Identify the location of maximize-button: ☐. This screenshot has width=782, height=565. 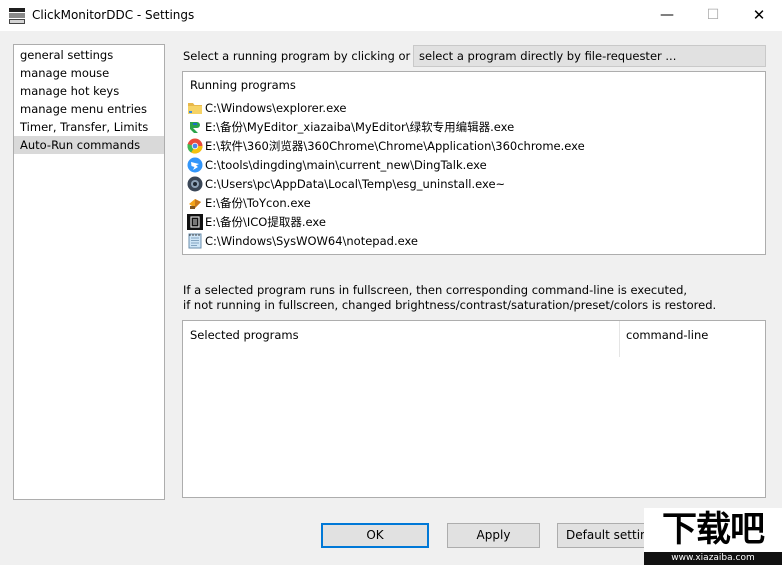
(713, 15).